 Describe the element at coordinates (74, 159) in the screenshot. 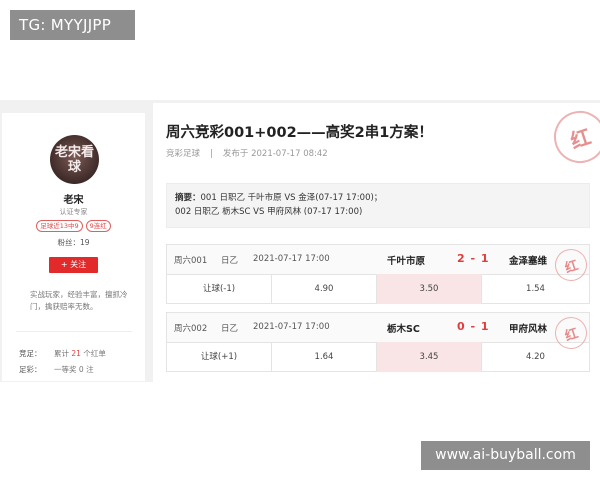

I see `avatar: 老宋看球` at that location.